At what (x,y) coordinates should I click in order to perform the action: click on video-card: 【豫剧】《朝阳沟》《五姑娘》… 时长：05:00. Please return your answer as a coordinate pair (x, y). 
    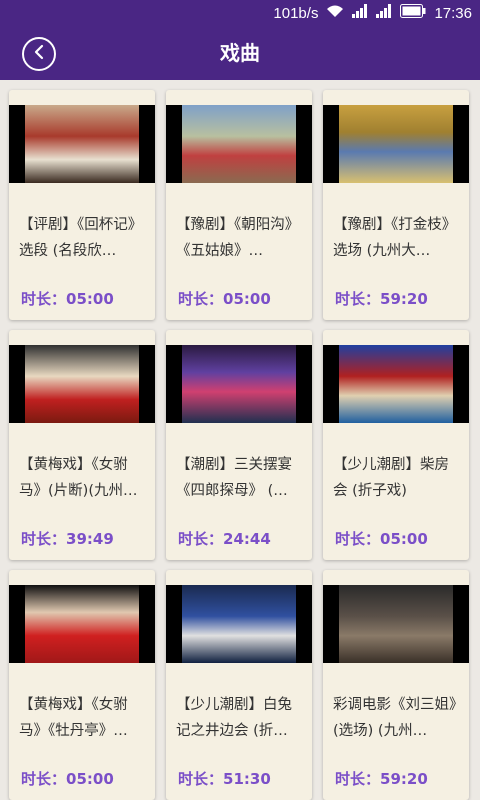
    Looking at the image, I should click on (239, 205).